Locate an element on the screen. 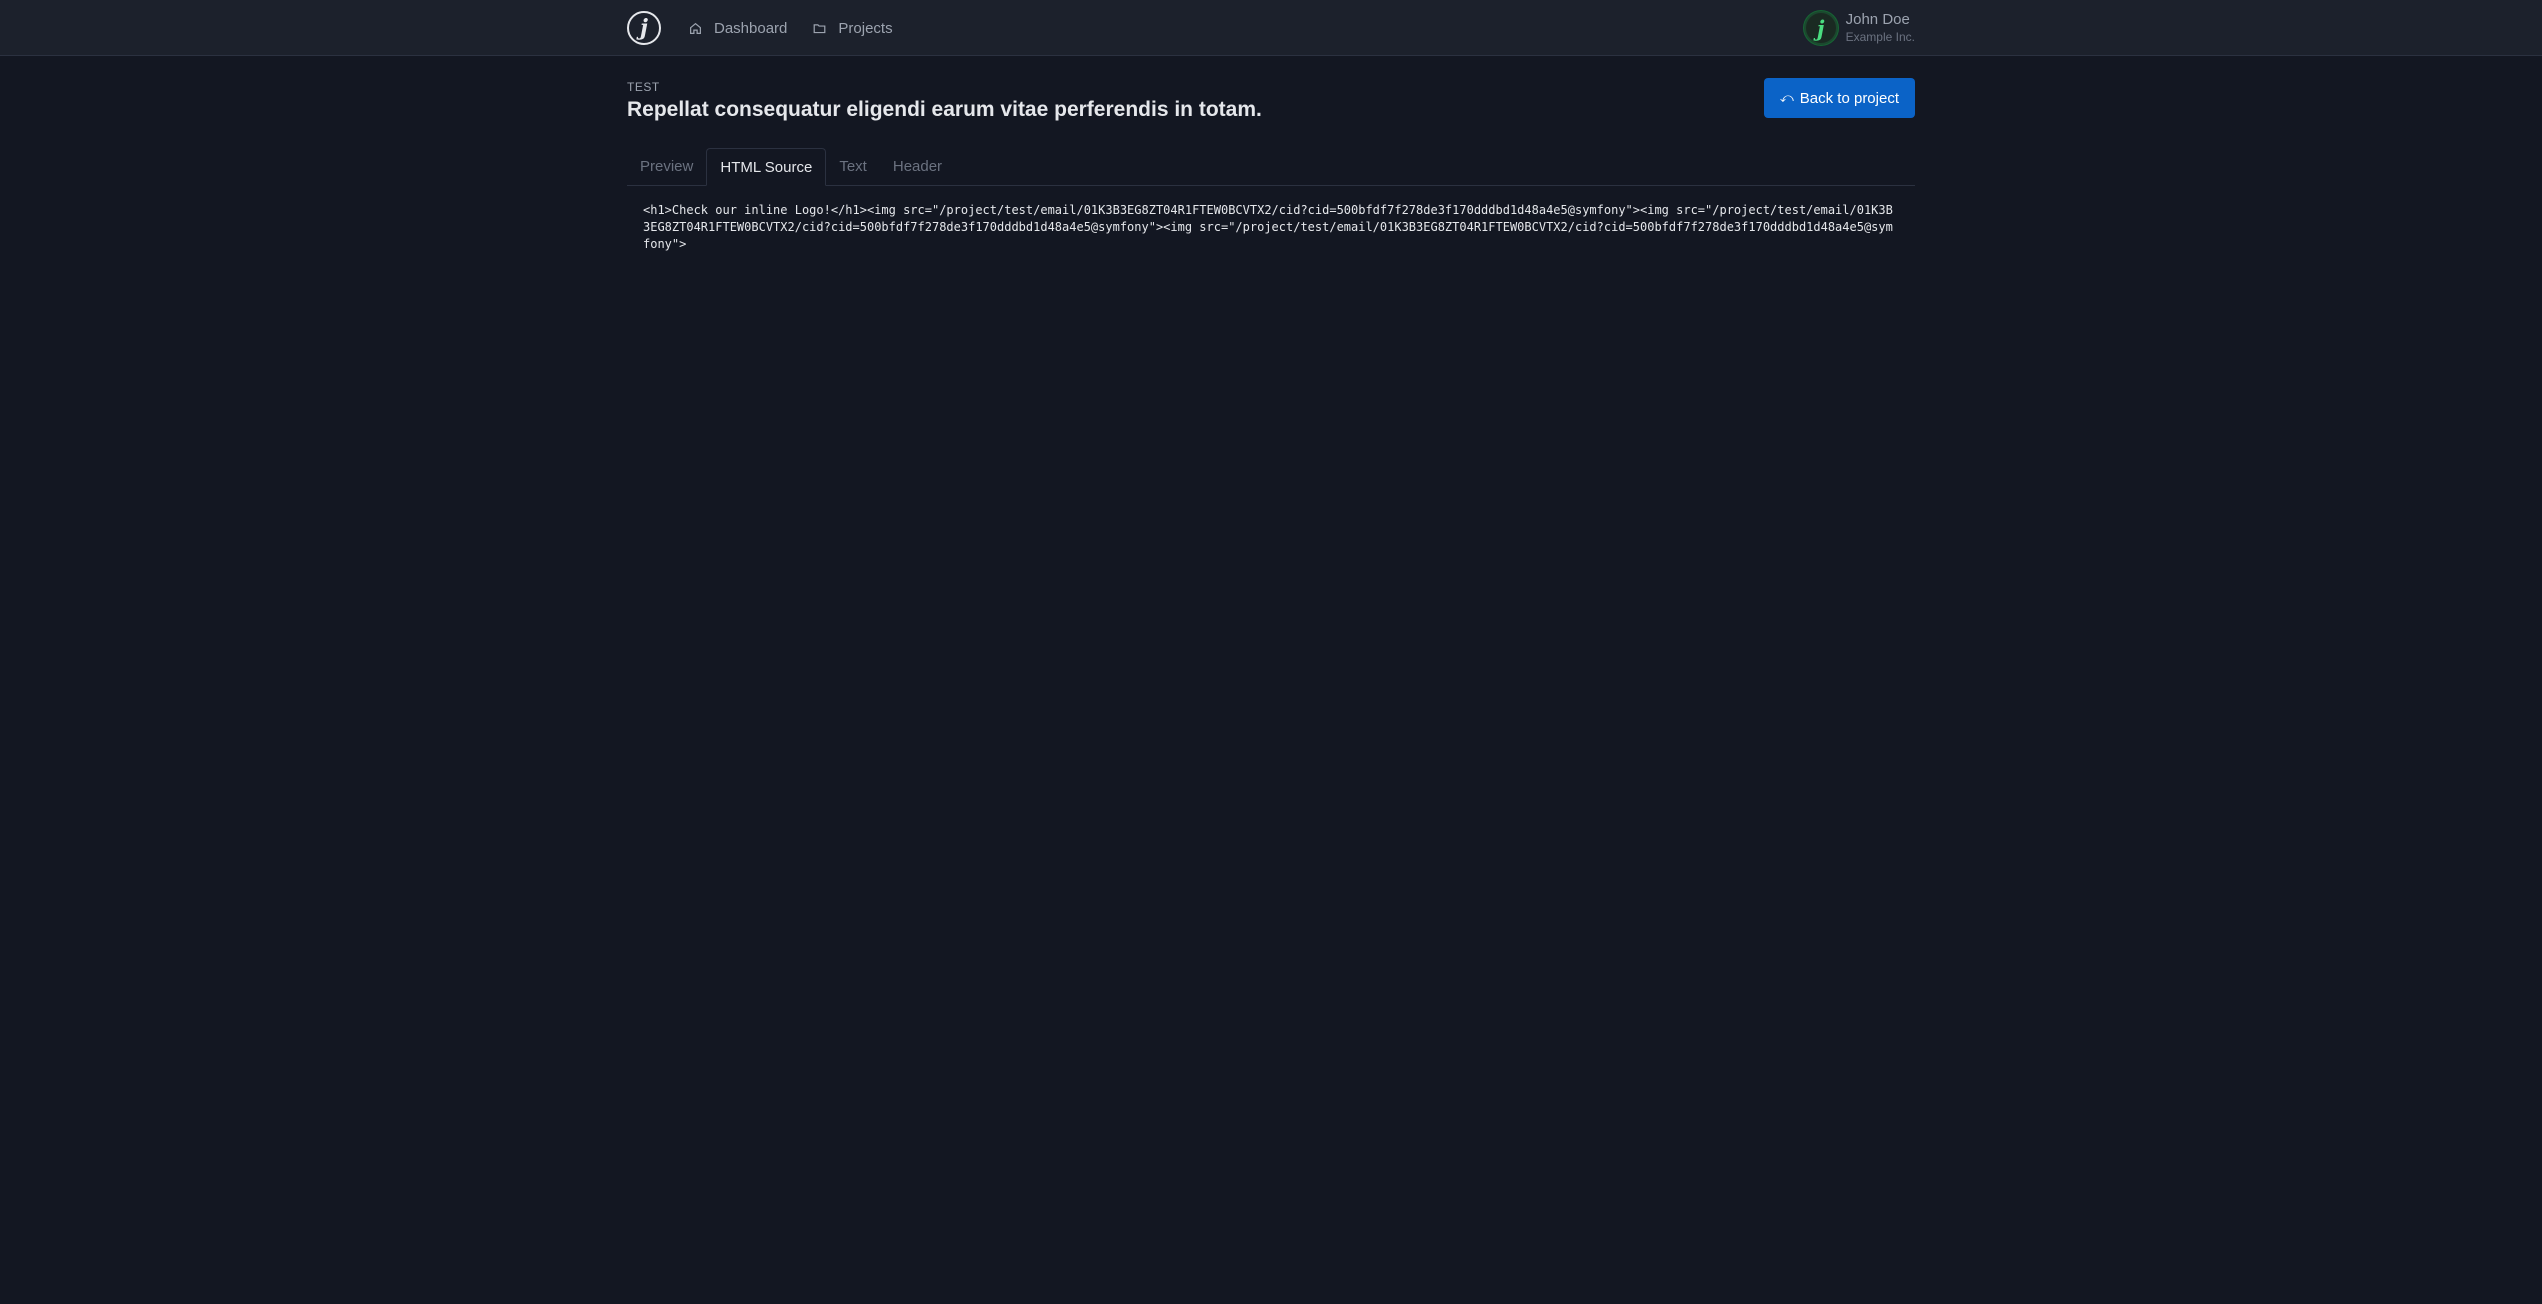 The width and height of the screenshot is (2542, 1304). user-info: John Doe Example Inc. is located at coordinates (1880, 28).